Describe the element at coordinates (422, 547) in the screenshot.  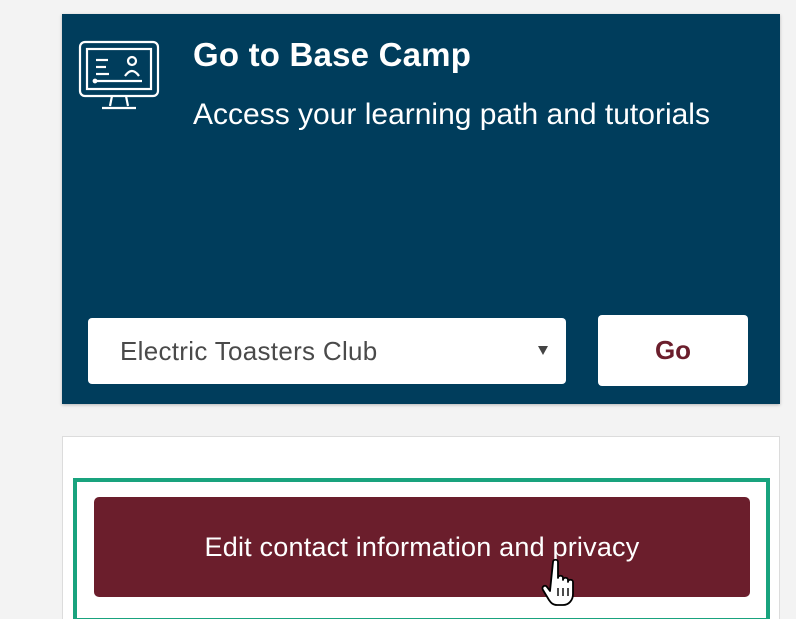
I see `edit-contact-button: Edit contact information and privacy` at that location.